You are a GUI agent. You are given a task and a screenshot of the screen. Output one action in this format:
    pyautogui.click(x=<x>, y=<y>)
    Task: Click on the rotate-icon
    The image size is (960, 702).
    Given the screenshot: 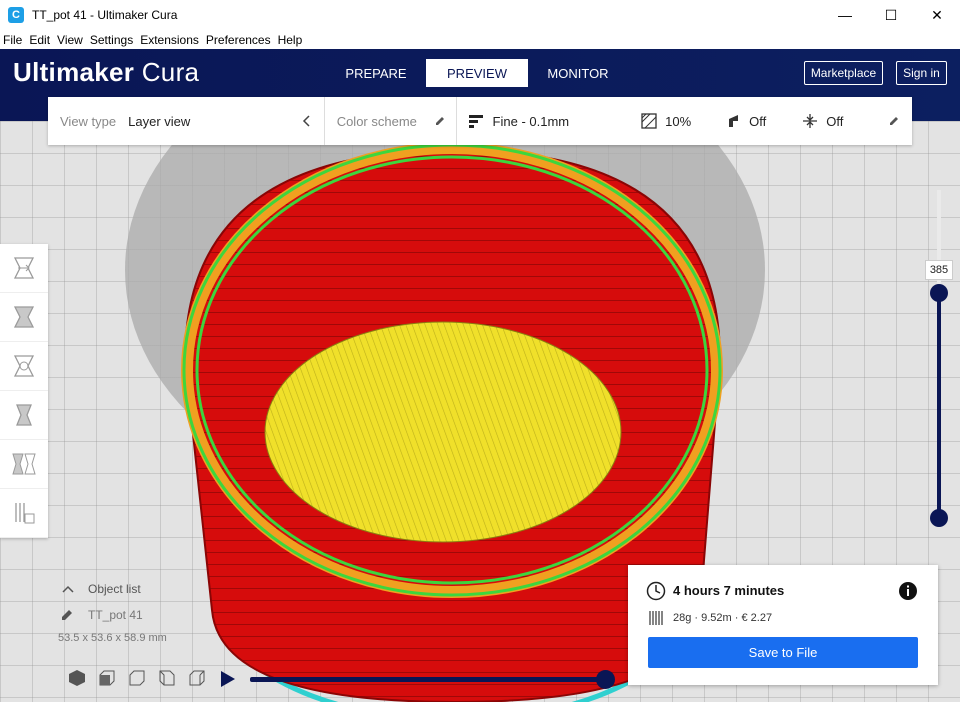 What is the action you would take?
    pyautogui.click(x=24, y=366)
    